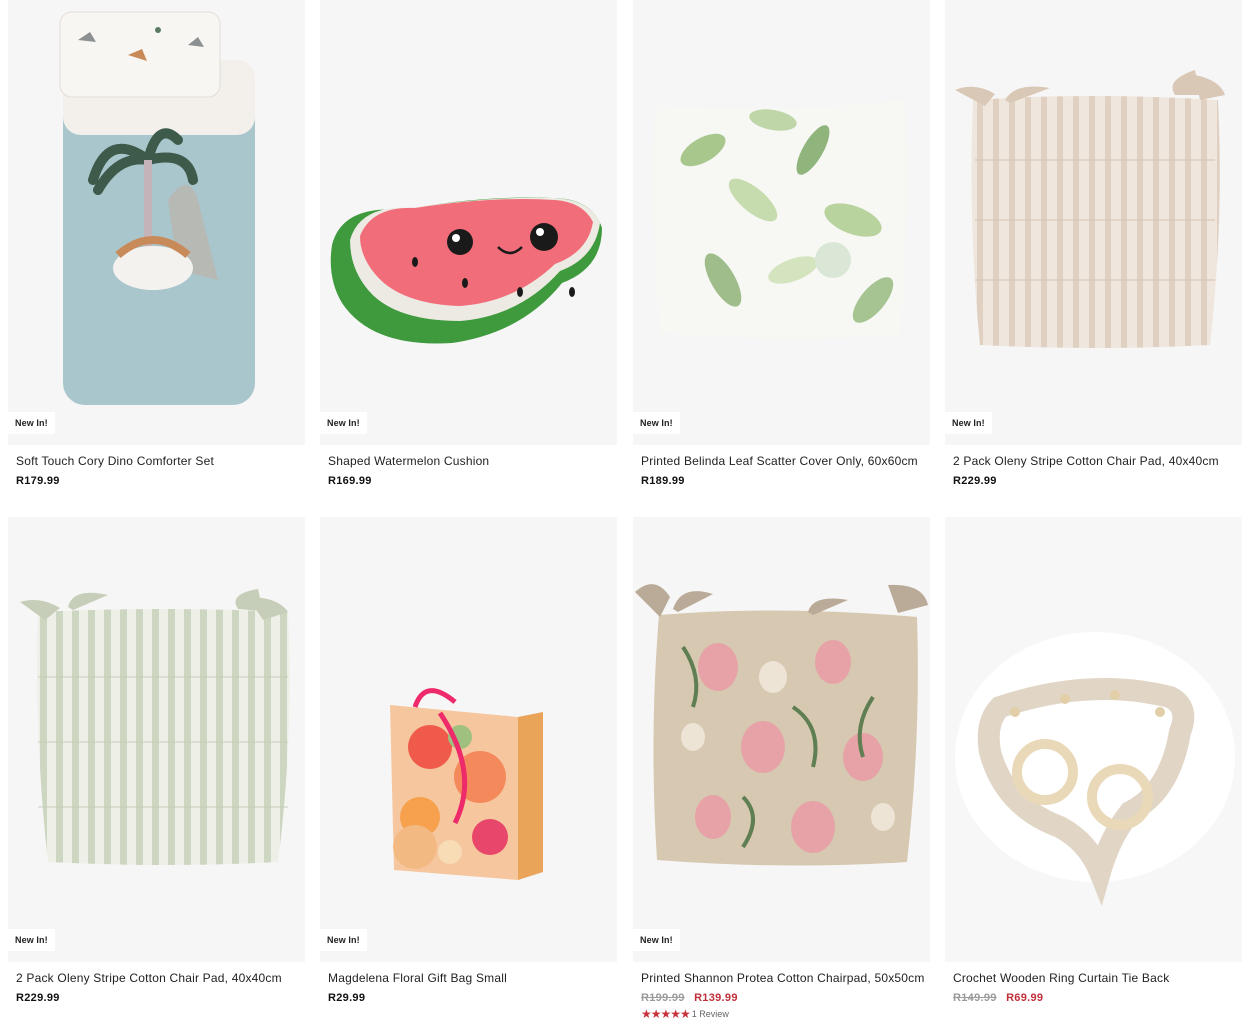 This screenshot has width=1250, height=1036. What do you see at coordinates (156, 222) in the screenshot?
I see `dino-comforter-image: New In!` at bounding box center [156, 222].